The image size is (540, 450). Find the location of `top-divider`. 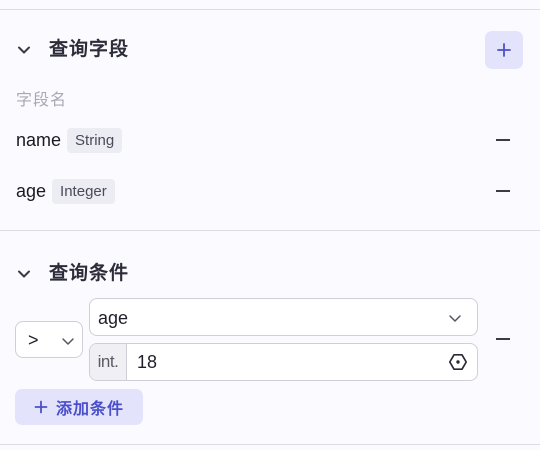

top-divider is located at coordinates (270, 9).